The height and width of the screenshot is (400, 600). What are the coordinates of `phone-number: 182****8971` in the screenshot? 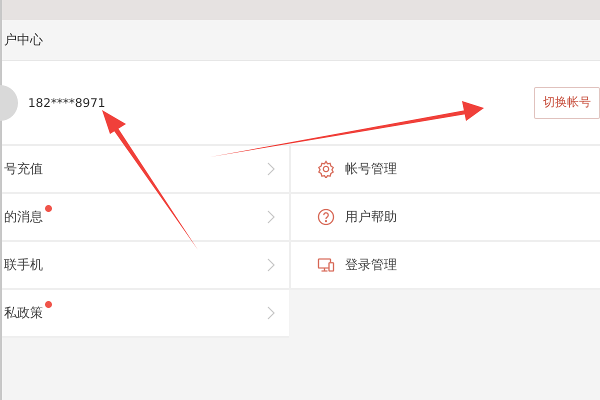 It's located at (67, 103).